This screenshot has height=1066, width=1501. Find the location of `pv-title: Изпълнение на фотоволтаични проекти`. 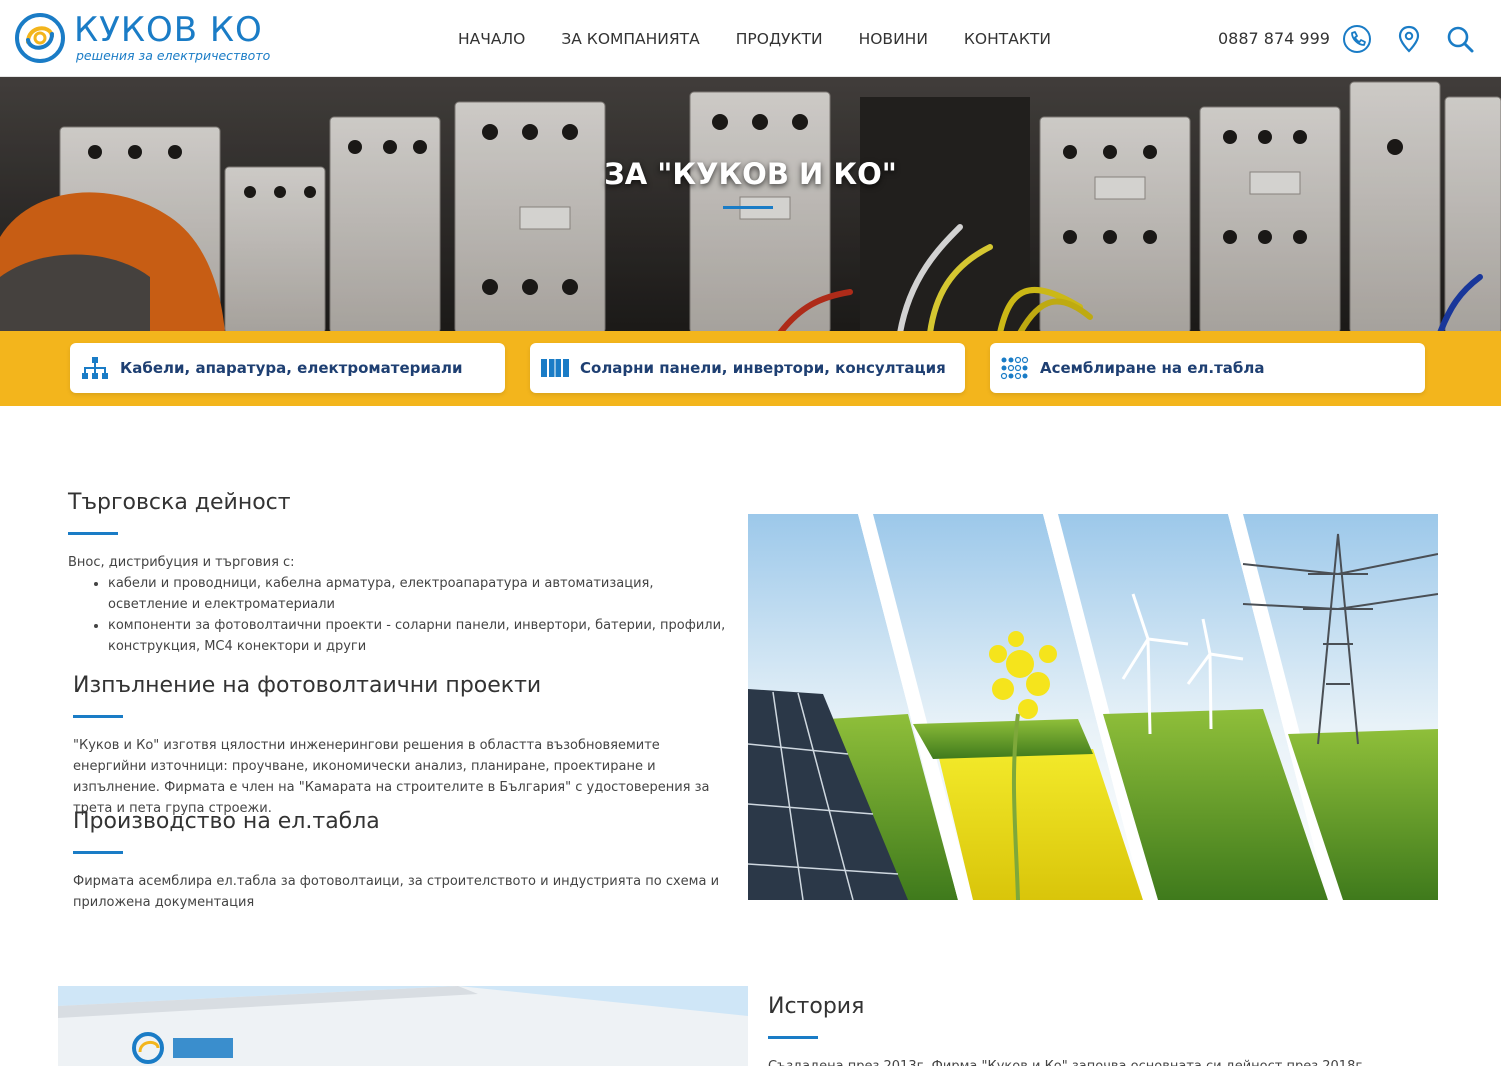

pv-title: Изпълнение на фотоволтаични проекти is located at coordinates (307, 685).